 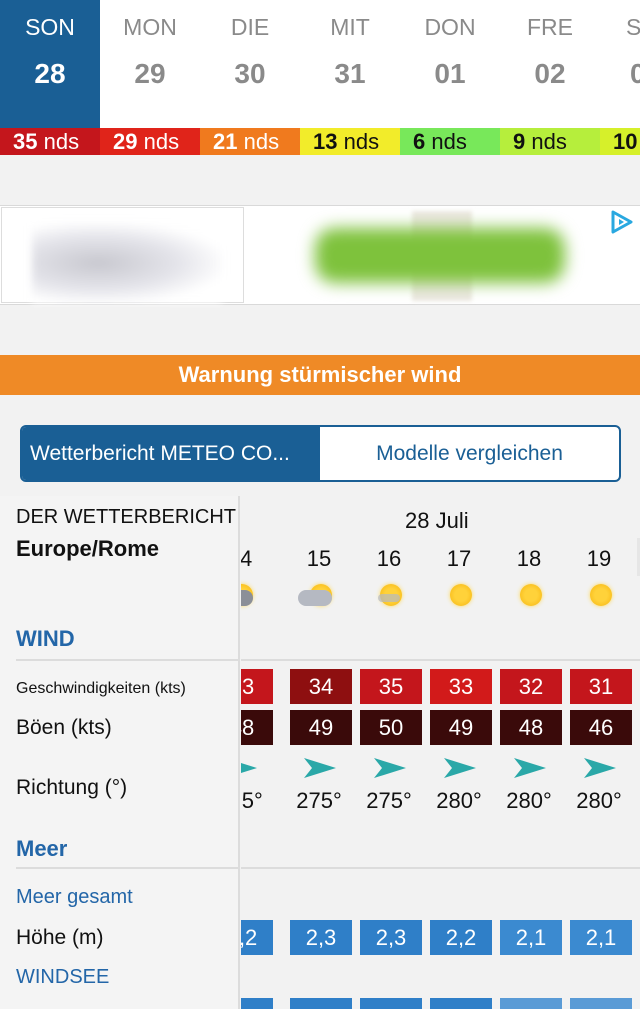 I want to click on label-direction: Richtung (°), so click(x=72, y=787).